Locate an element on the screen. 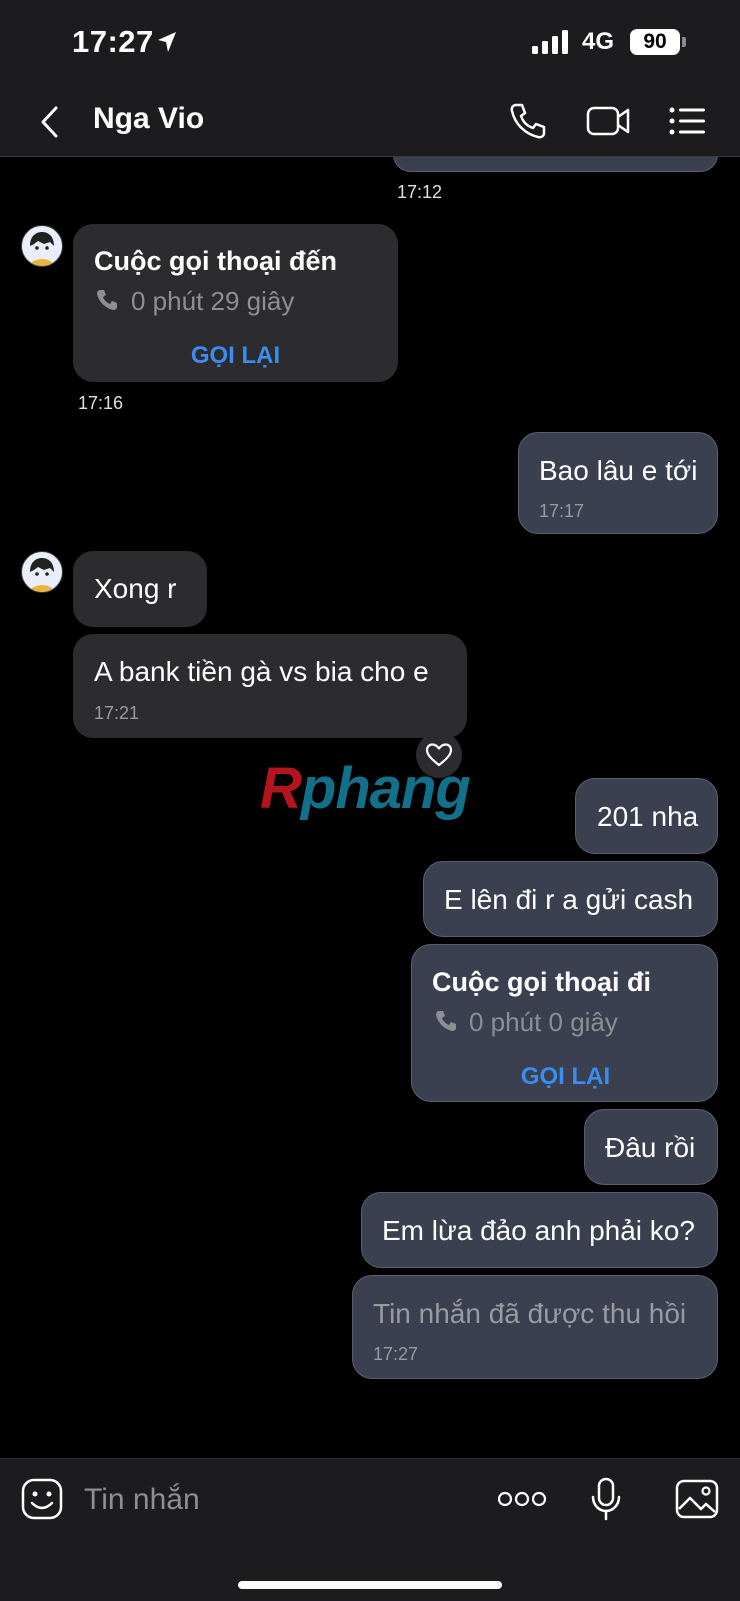 The height and width of the screenshot is (1601, 740). message-text: Em lừa đảo anh phải ko? is located at coordinates (538, 1230).